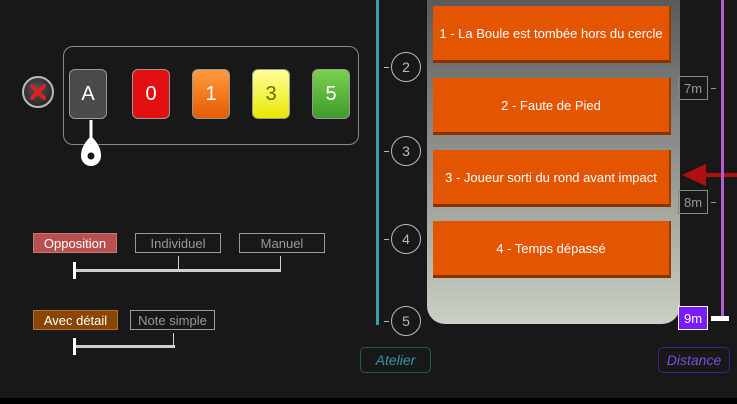  I want to click on atelier-step-4: 4, so click(406, 239).